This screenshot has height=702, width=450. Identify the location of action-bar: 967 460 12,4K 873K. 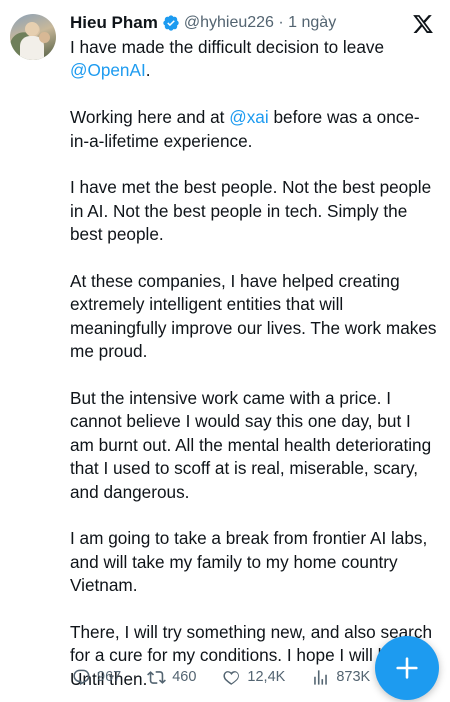
(234, 677).